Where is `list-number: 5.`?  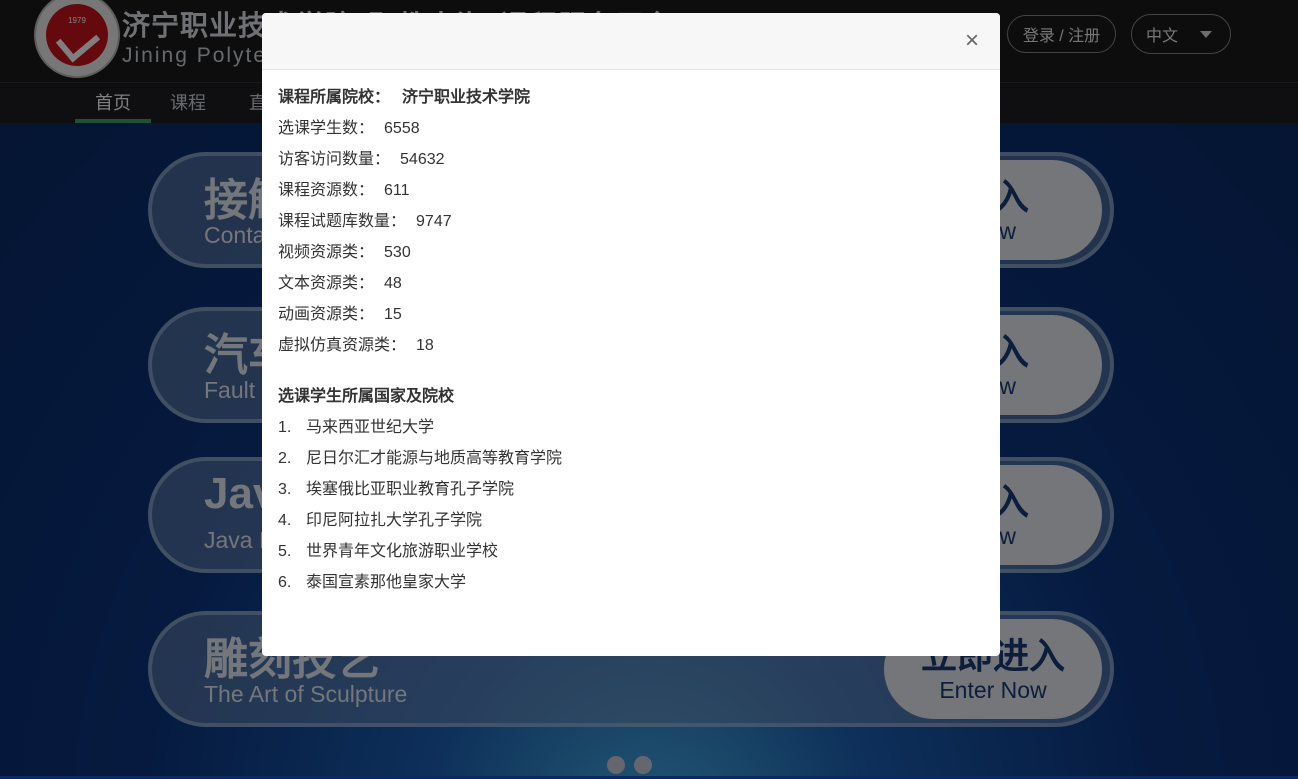
list-number: 5. is located at coordinates (285, 551).